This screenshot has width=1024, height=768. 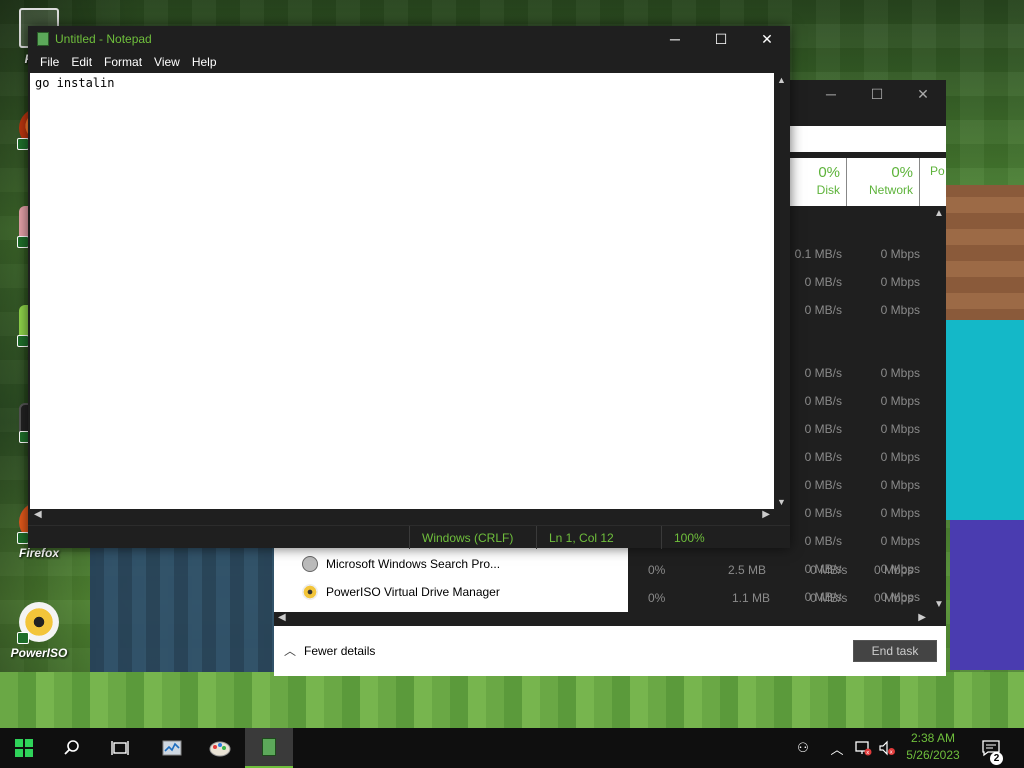 What do you see at coordinates (24, 748) in the screenshot?
I see `start-button` at bounding box center [24, 748].